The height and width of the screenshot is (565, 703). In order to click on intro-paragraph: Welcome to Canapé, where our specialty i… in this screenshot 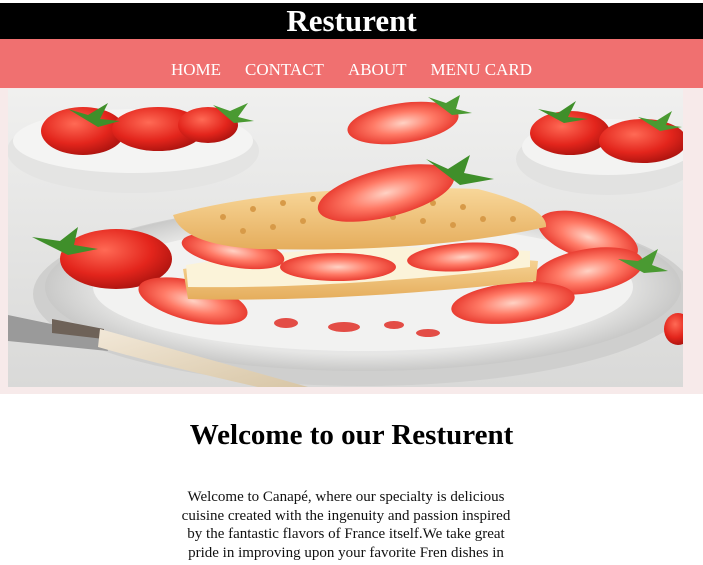, I will do `click(346, 527)`.